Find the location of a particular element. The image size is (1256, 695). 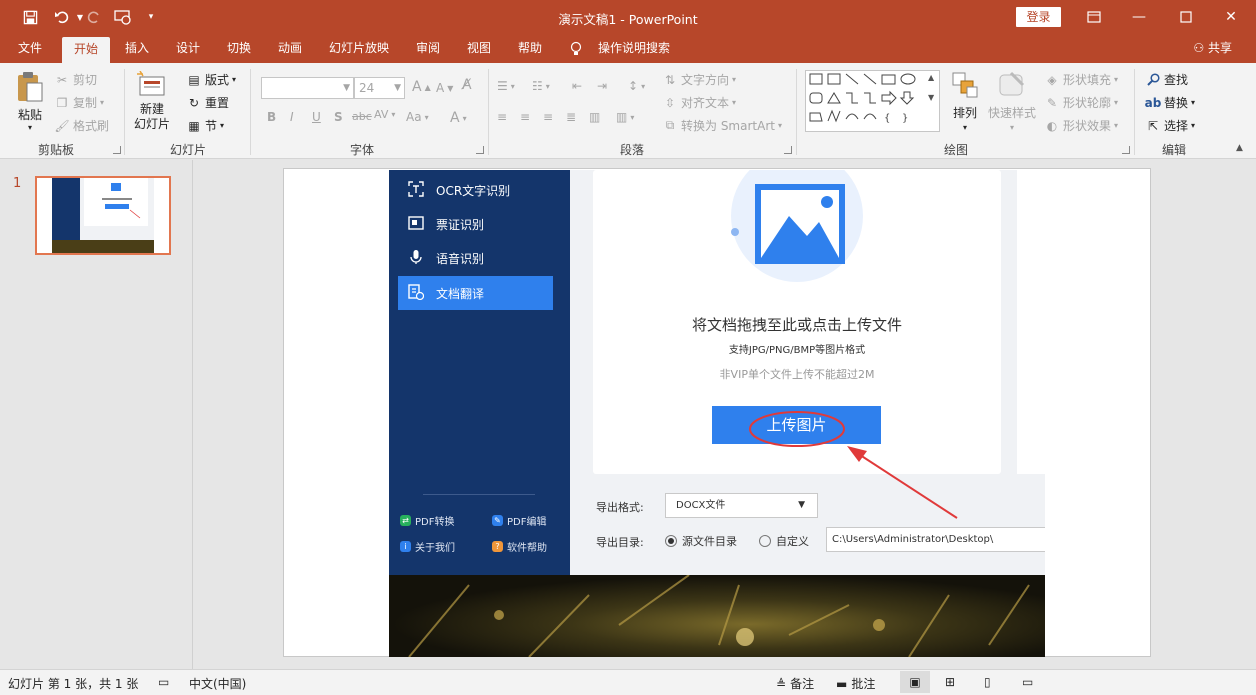

new-slide-button: 新建 幻灯片 is located at coordinates (152, 101).